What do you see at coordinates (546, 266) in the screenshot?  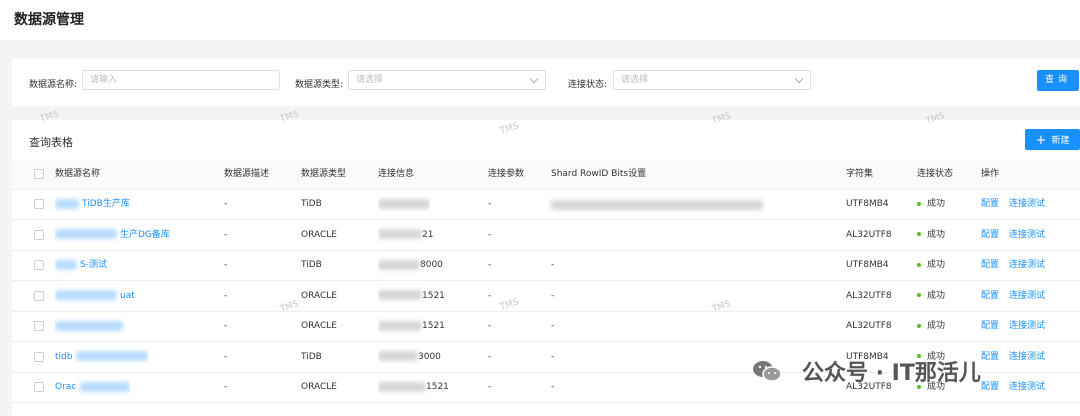 I see `table-row: S-测试 - TiDB 8000 - - UTF8MB4 成功 配置 连接测试` at bounding box center [546, 266].